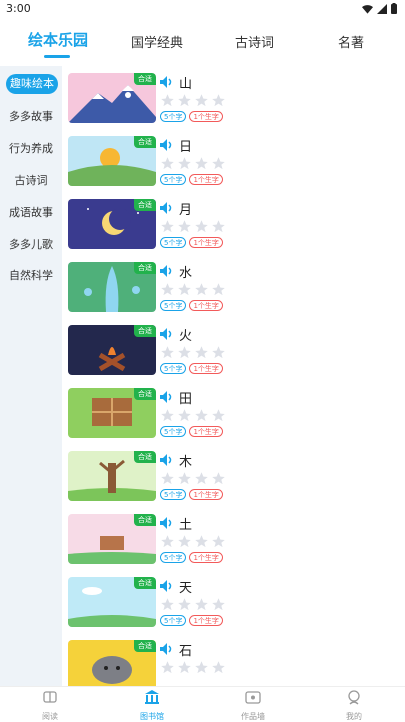  I want to click on sidebar-item-fun-picture-books: 趣味绘本, so click(32, 84).